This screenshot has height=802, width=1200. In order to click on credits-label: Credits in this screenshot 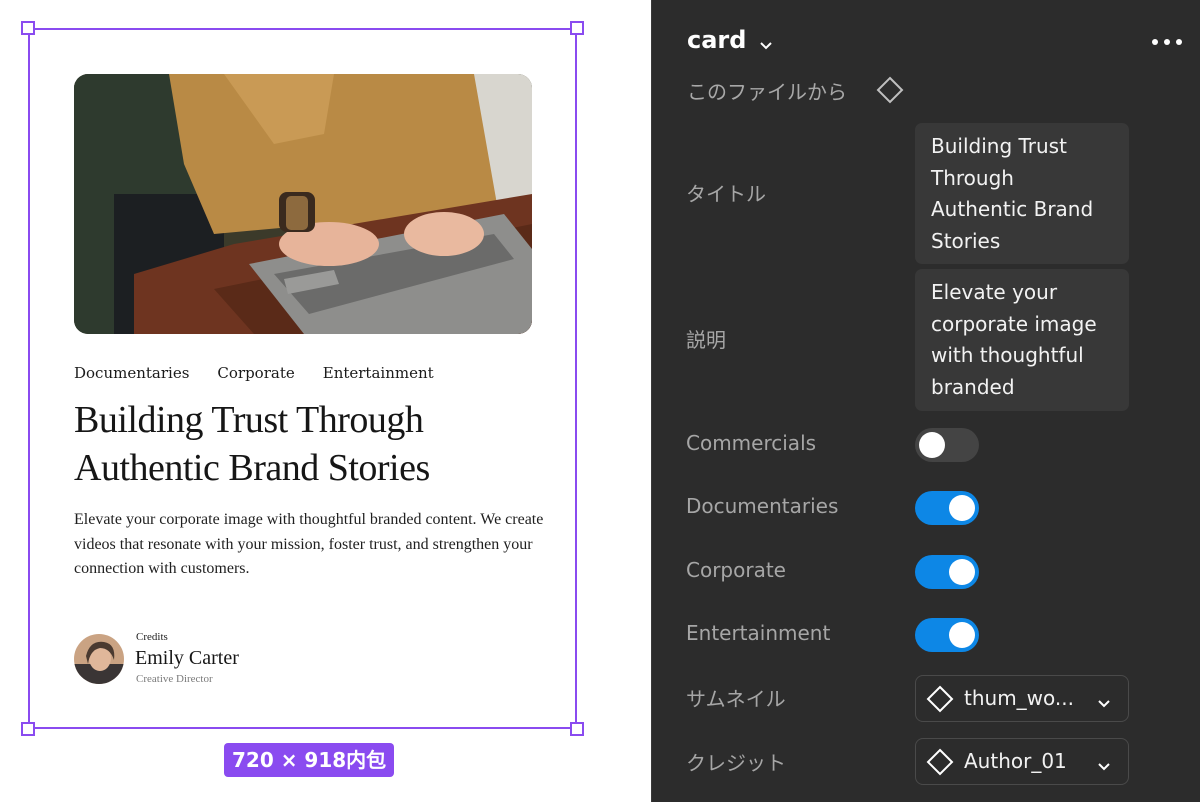, I will do `click(152, 637)`.